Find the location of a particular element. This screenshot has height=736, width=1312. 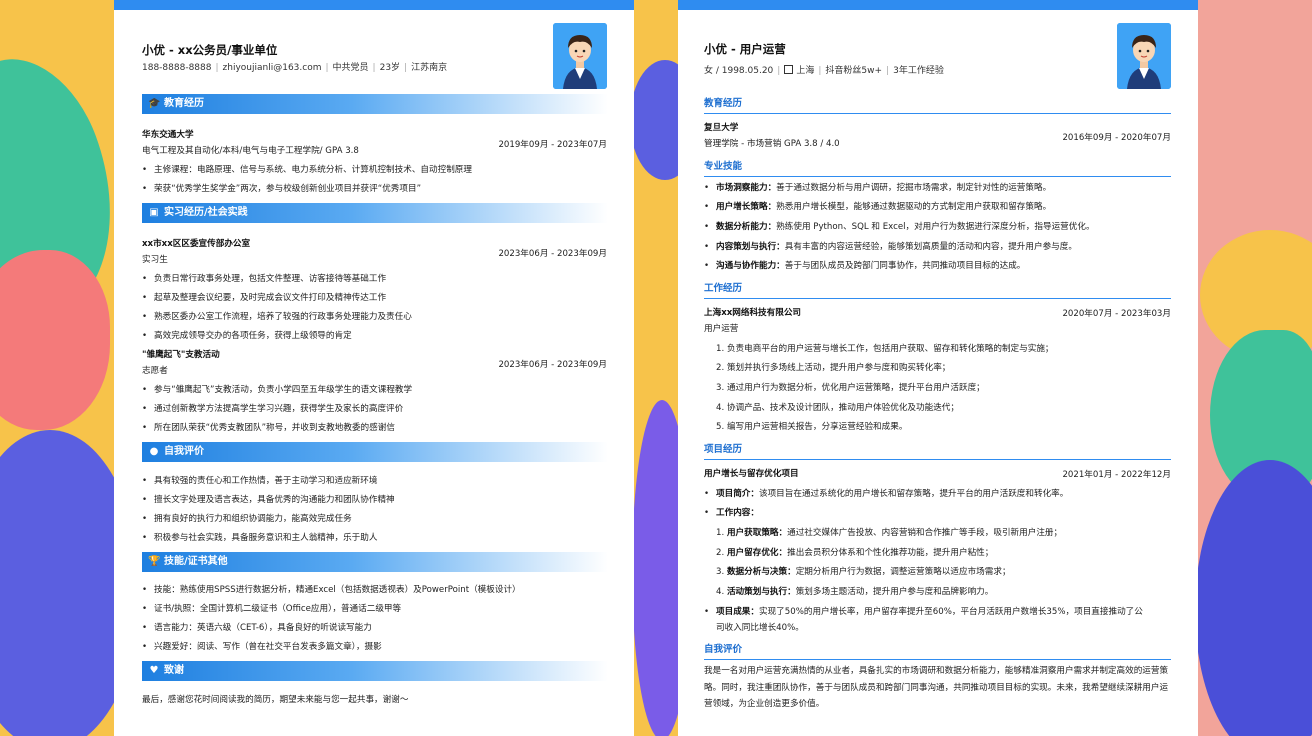

section-self-evaluation: ● 自我评价 is located at coordinates (375, 452).